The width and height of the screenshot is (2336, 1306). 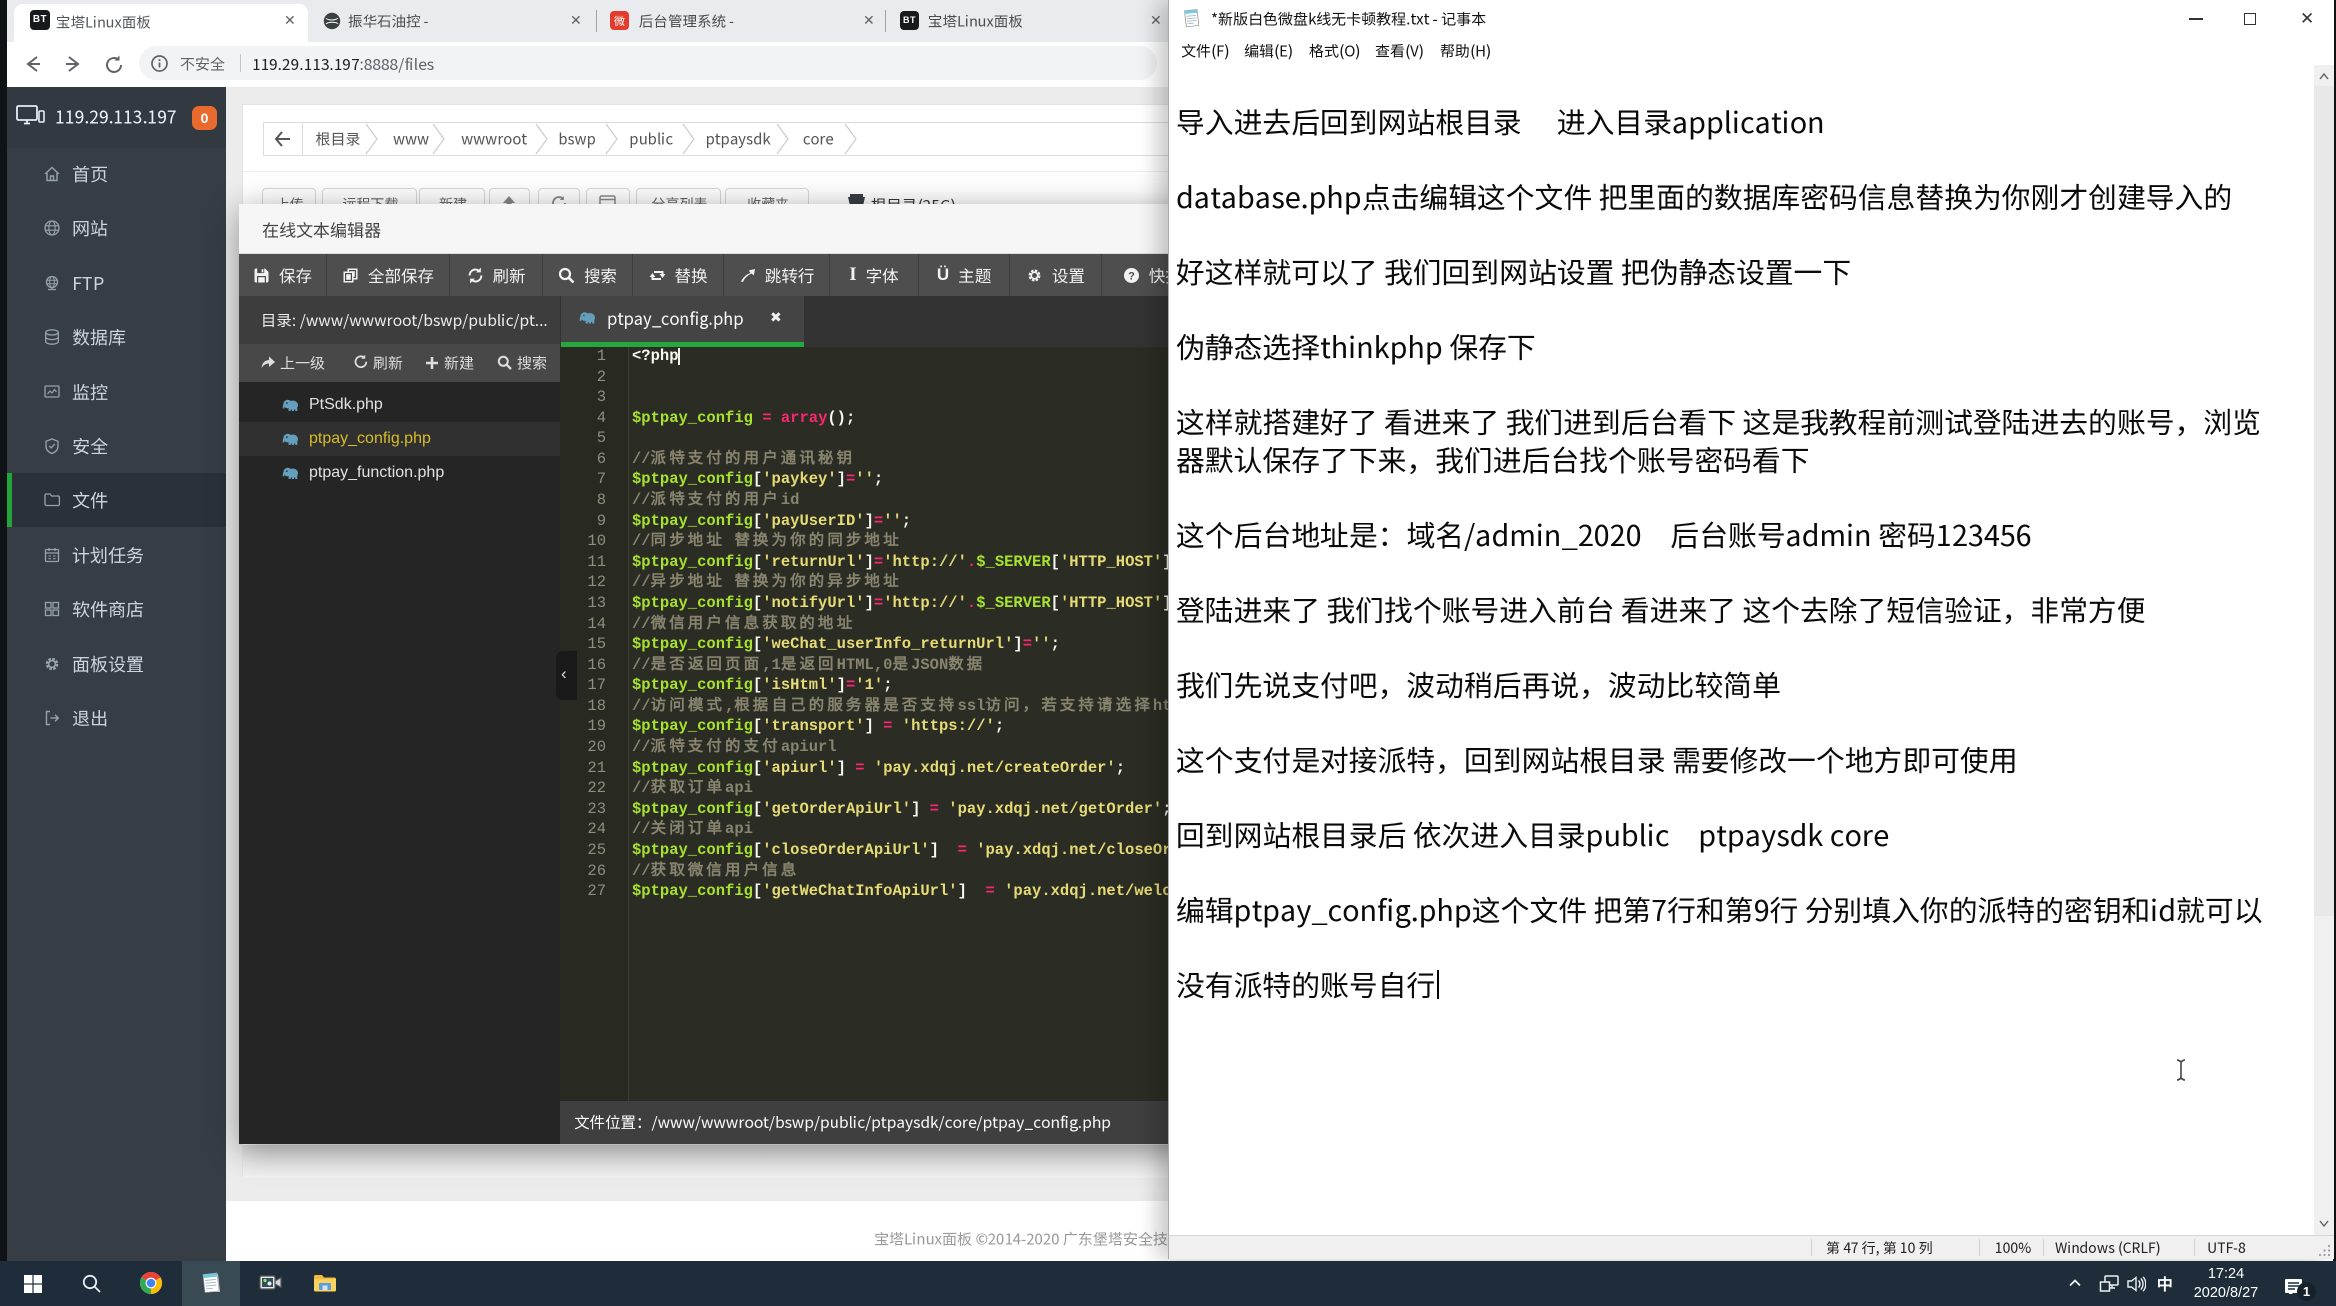 I want to click on svg-text: 微, so click(x=619, y=21).